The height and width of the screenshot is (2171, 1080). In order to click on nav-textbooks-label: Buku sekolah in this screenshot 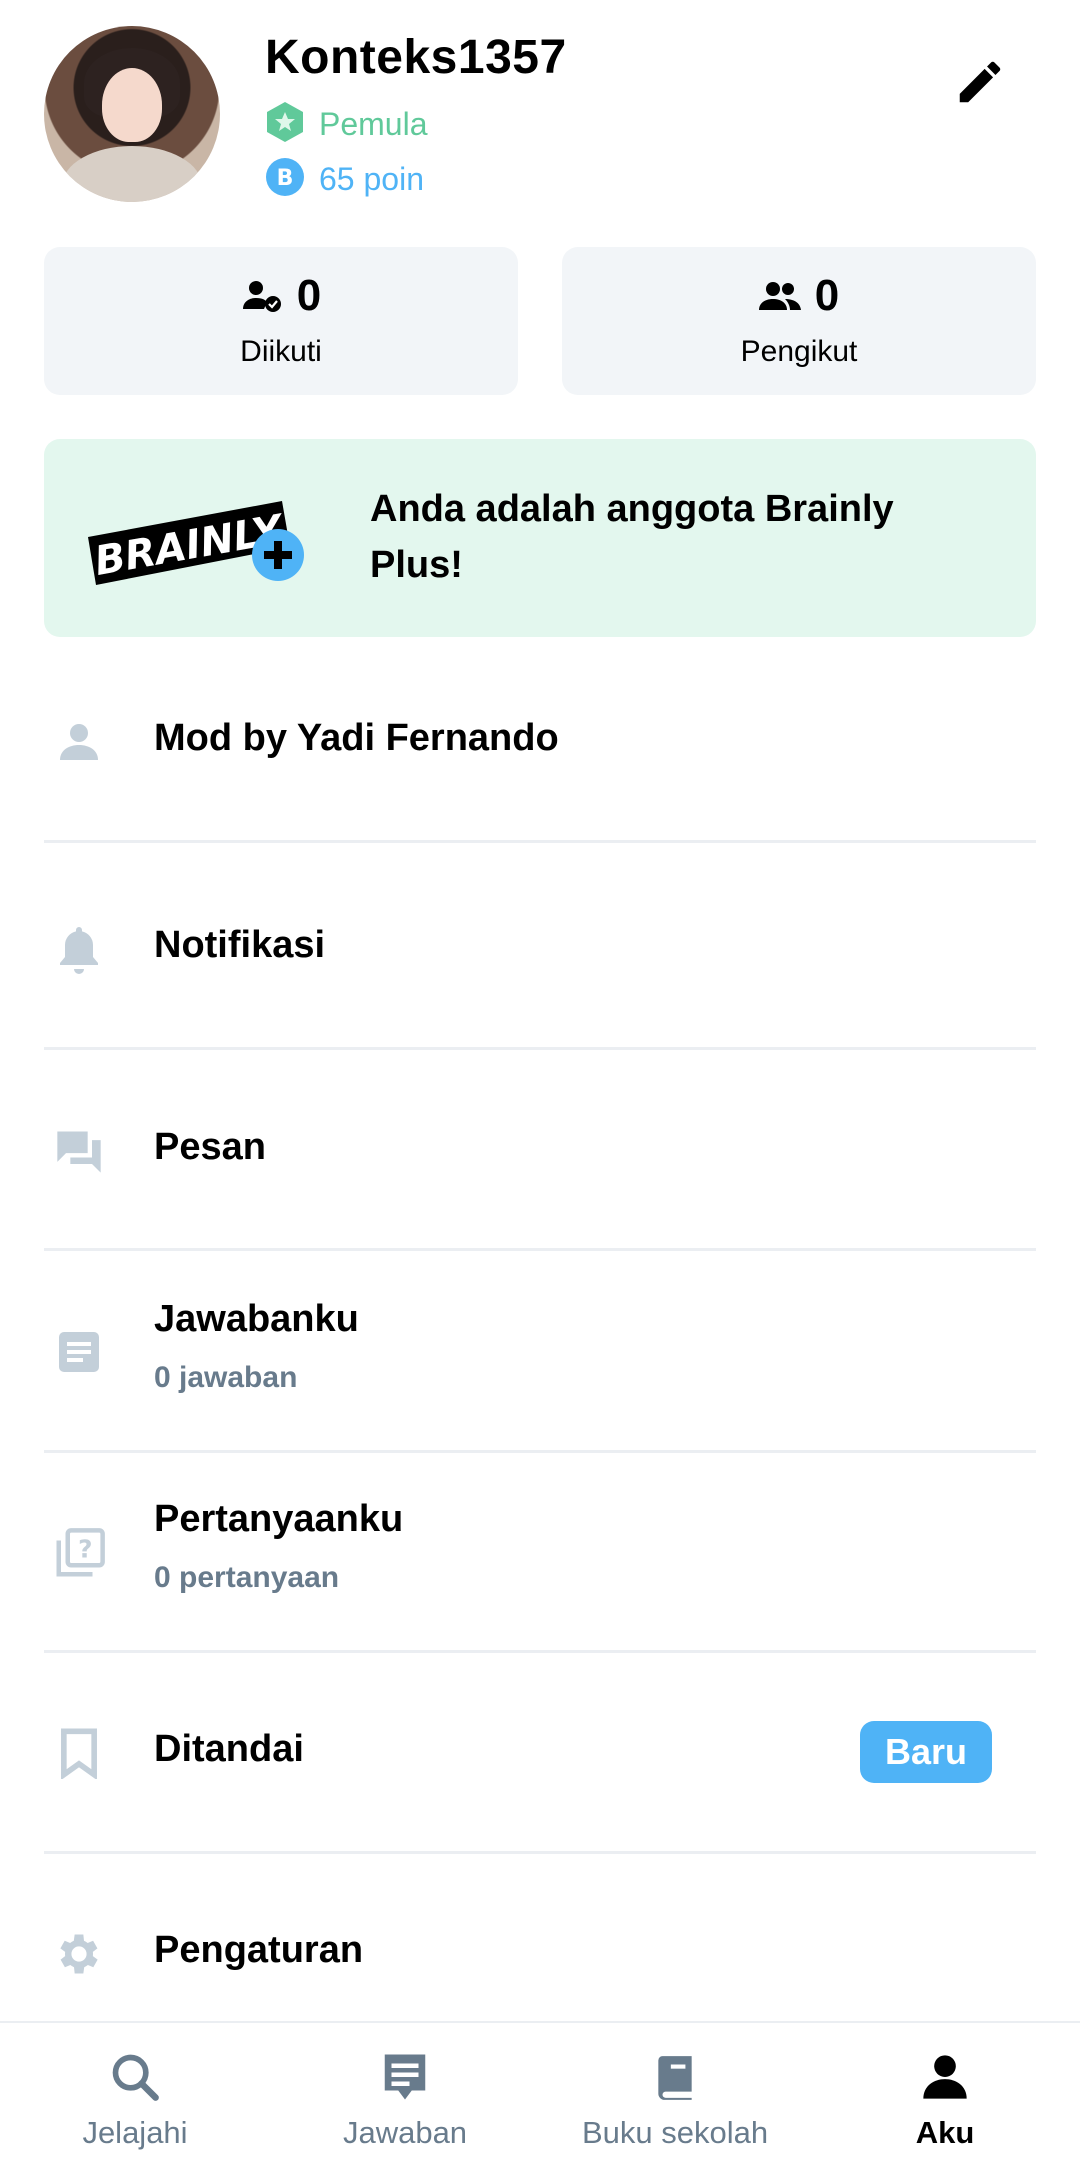, I will do `click(675, 2132)`.